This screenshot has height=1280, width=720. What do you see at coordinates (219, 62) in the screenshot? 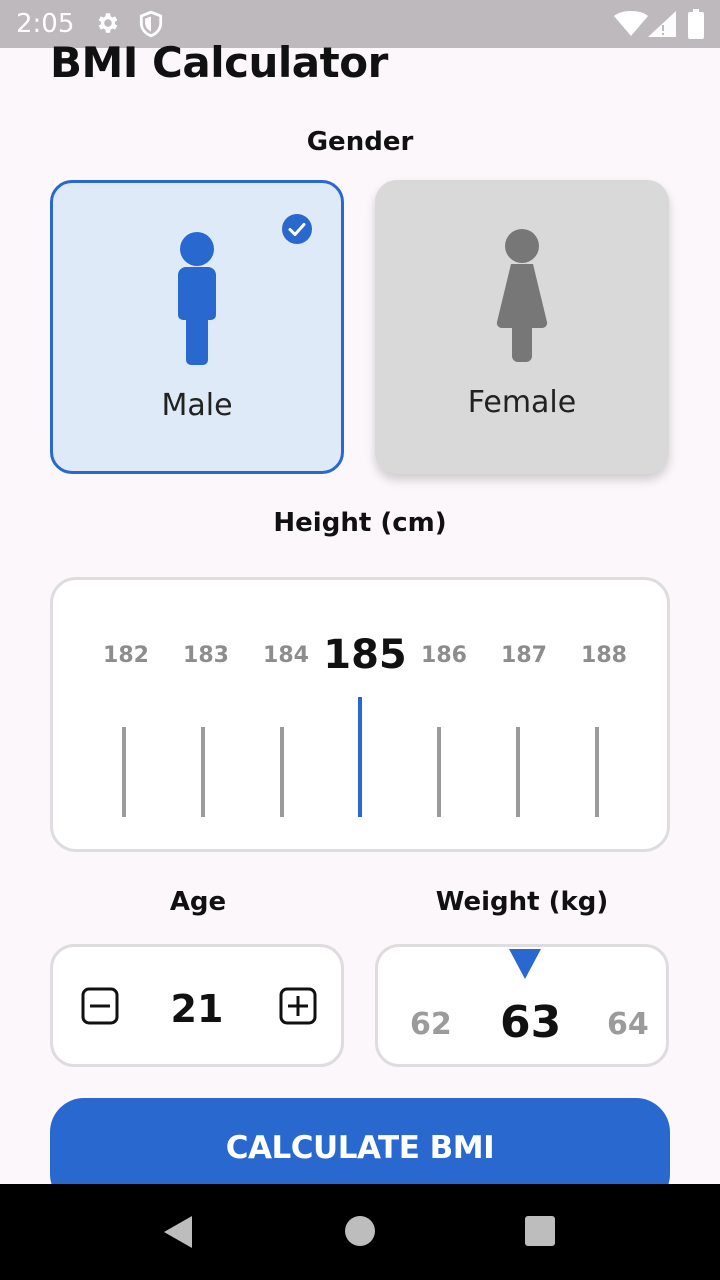
I see `page-title: BMI Calculator` at bounding box center [219, 62].